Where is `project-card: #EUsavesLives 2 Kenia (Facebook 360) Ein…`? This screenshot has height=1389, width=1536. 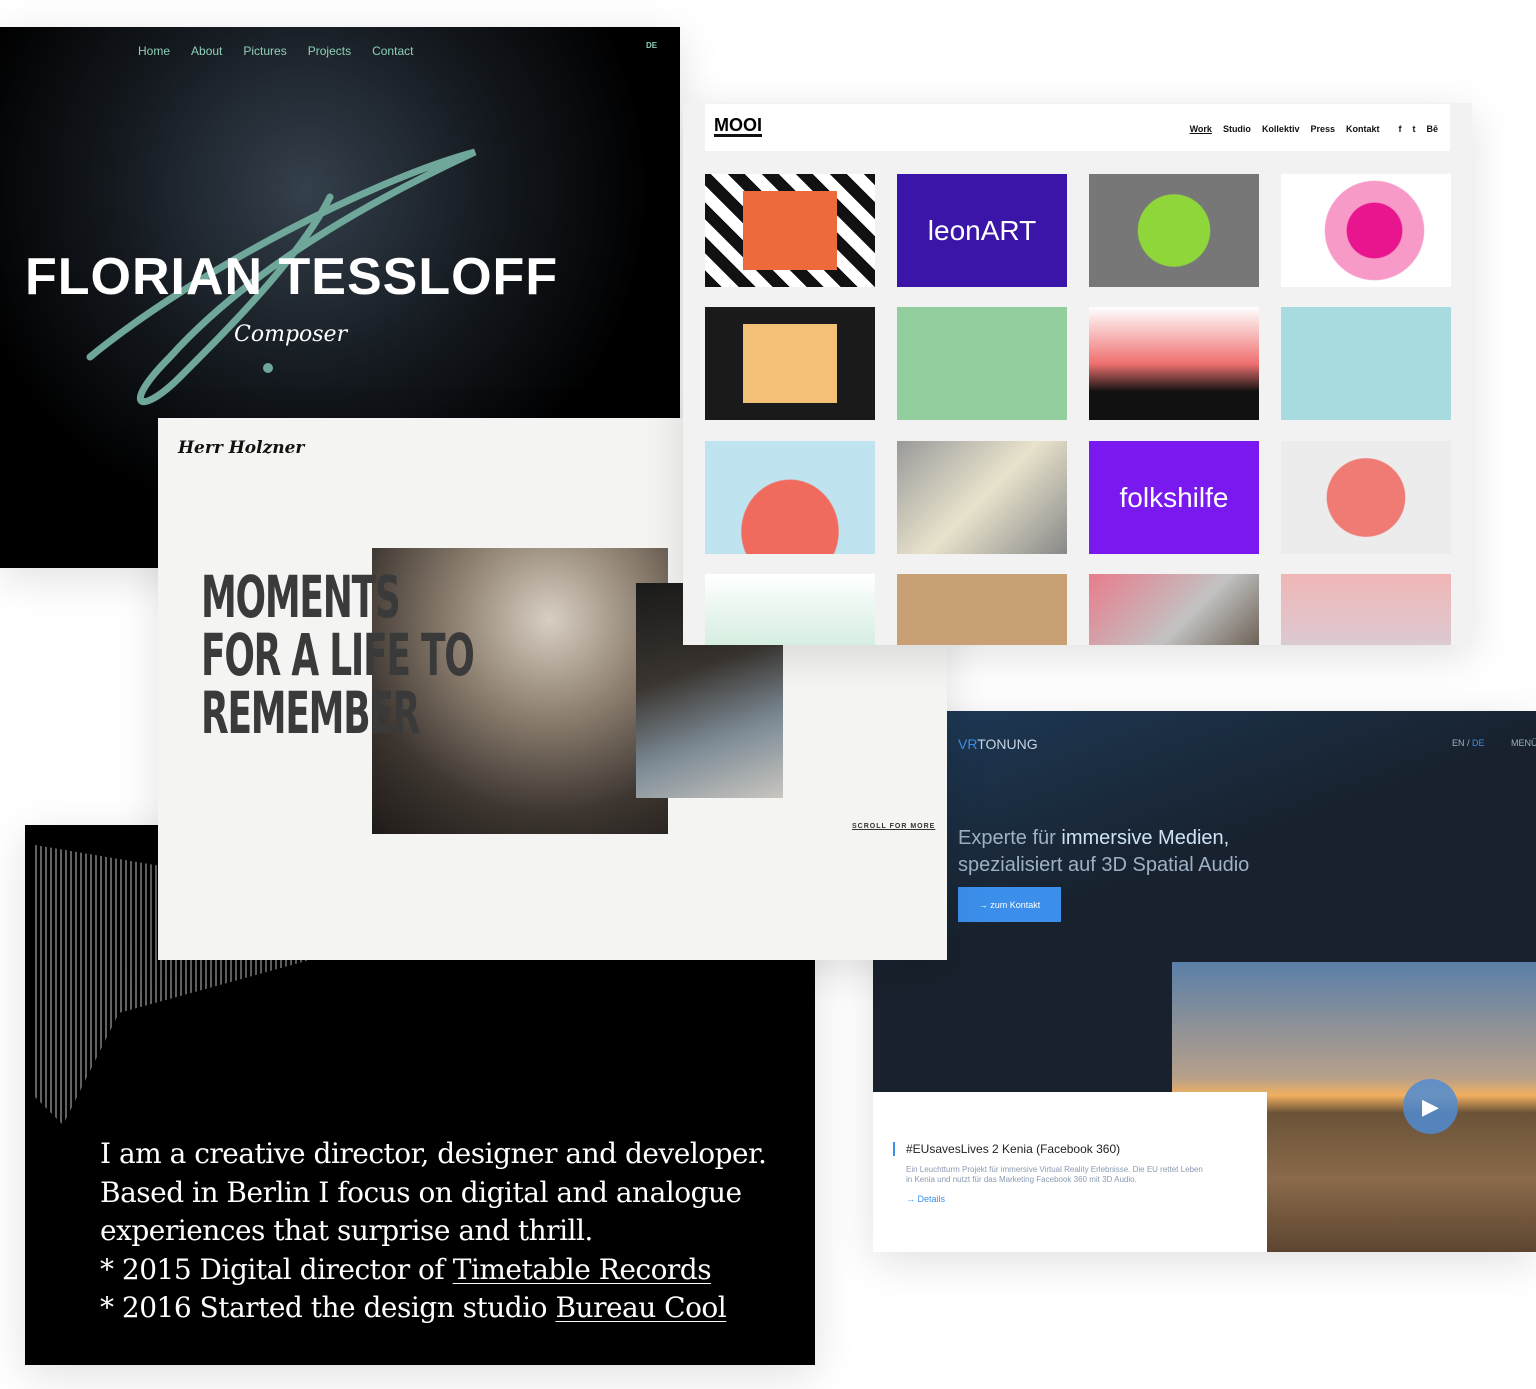 project-card: #EUsavesLives 2 Kenia (Facebook 360) Ein… is located at coordinates (1070, 1172).